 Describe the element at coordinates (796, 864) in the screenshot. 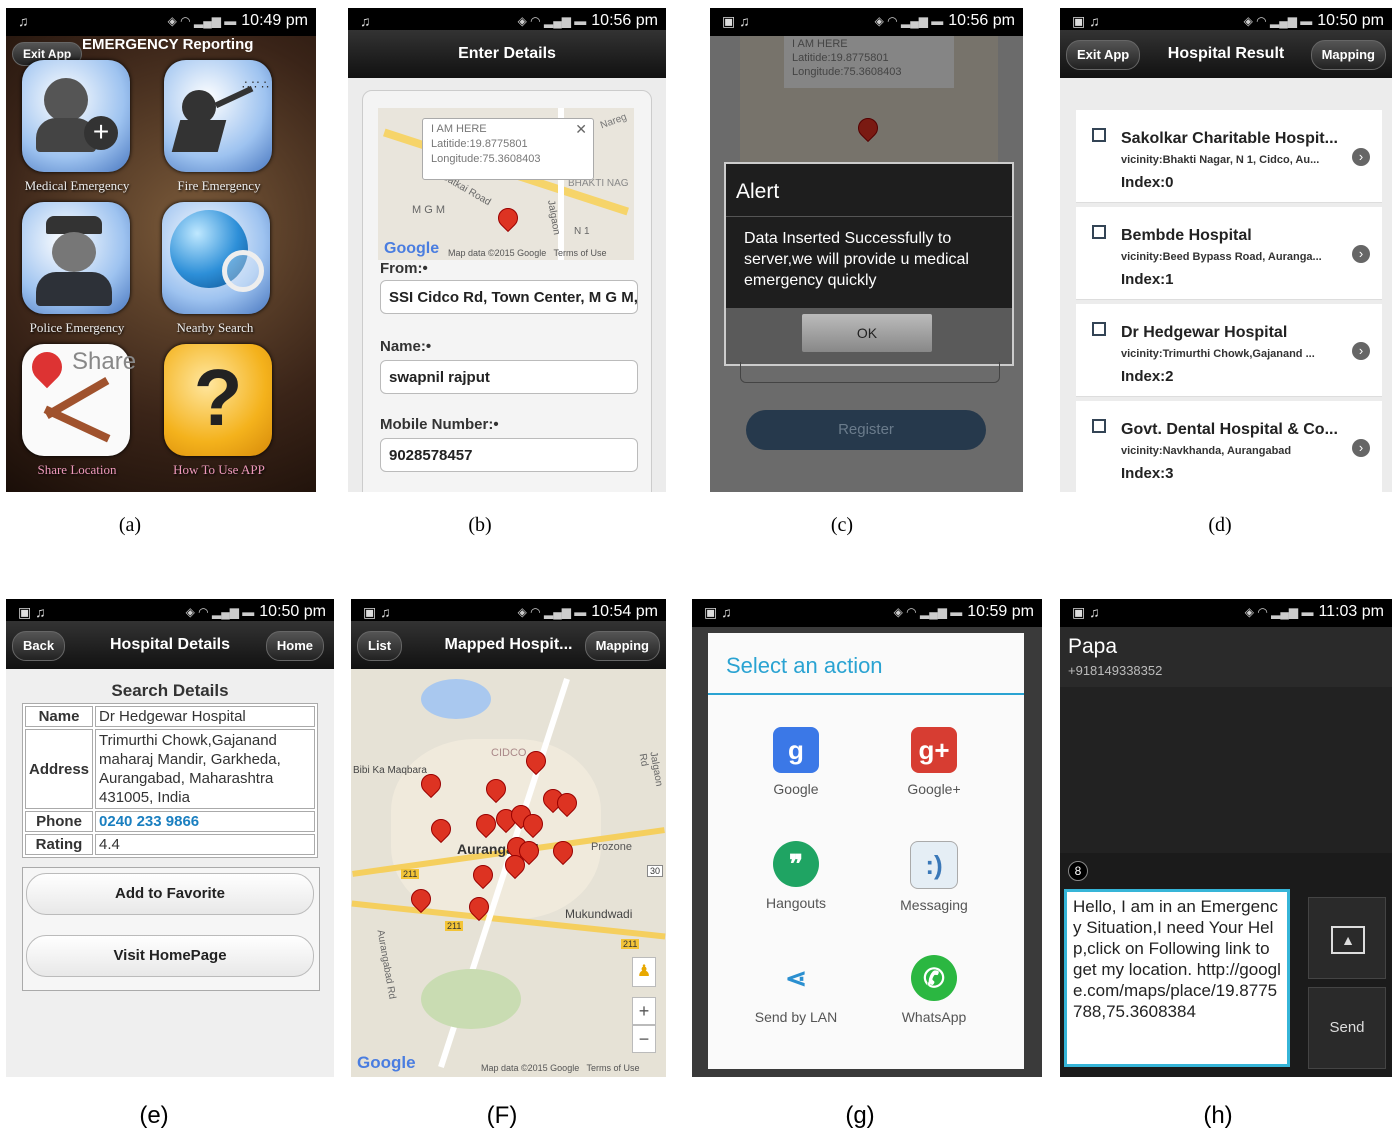

I see `hangouts-icon: ❞` at that location.